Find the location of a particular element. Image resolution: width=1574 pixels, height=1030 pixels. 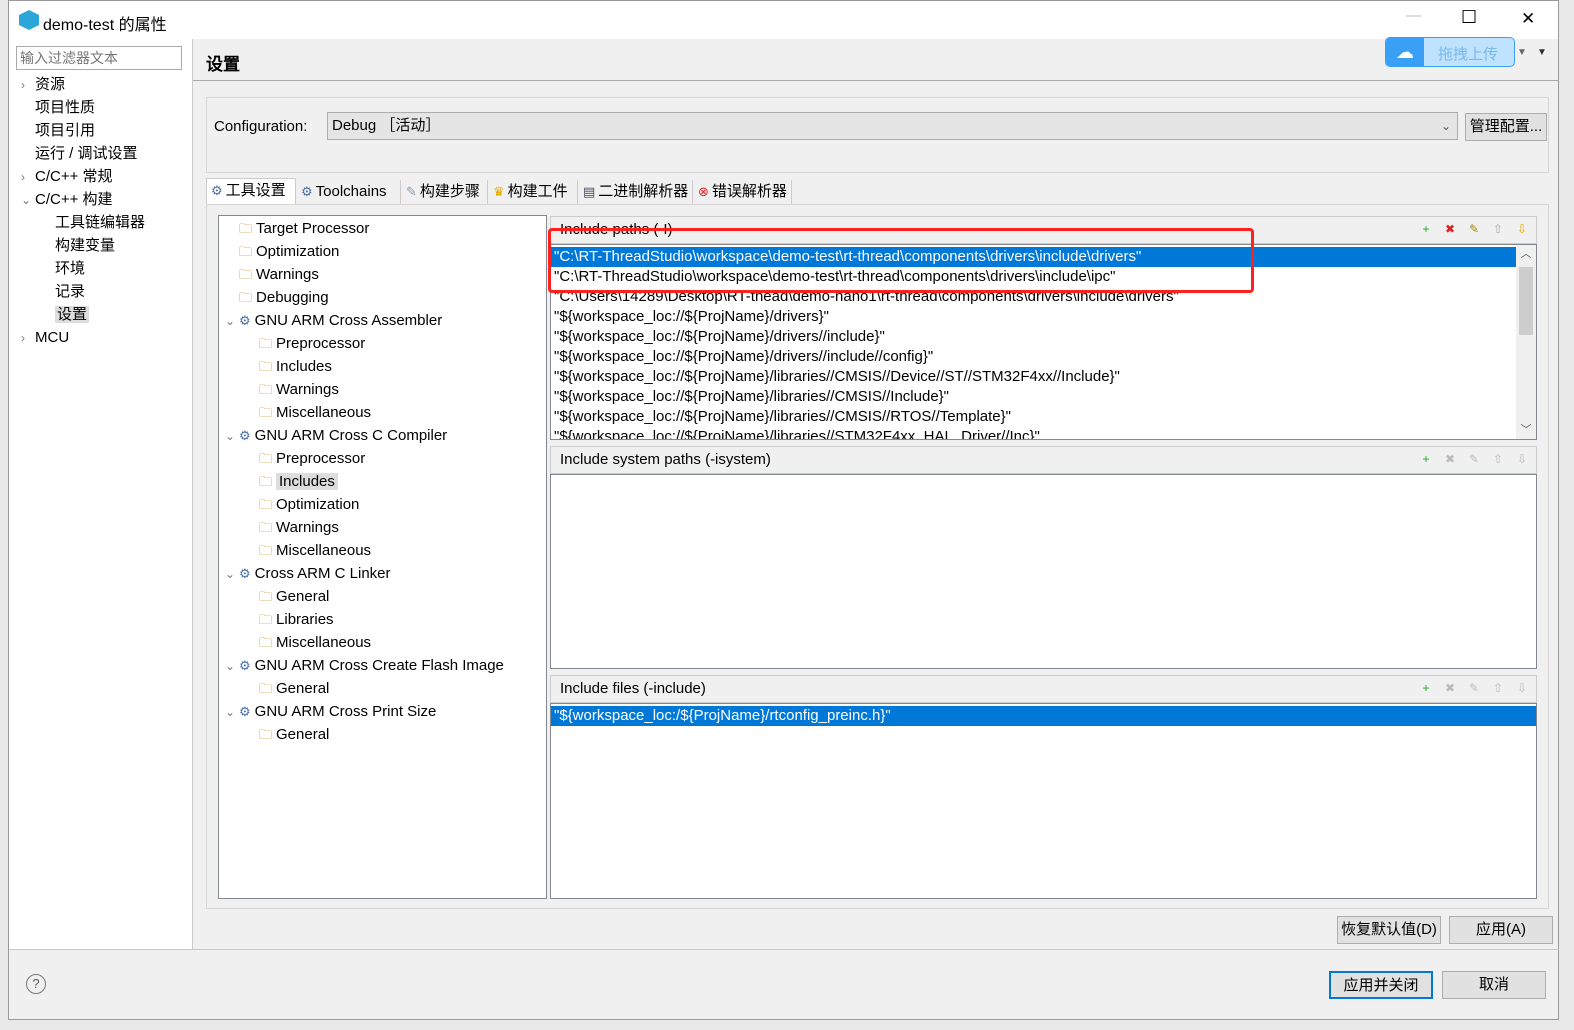

tool-tree-item: ⌄ ⚙ Cross ARM C Linker is located at coordinates (308, 574).